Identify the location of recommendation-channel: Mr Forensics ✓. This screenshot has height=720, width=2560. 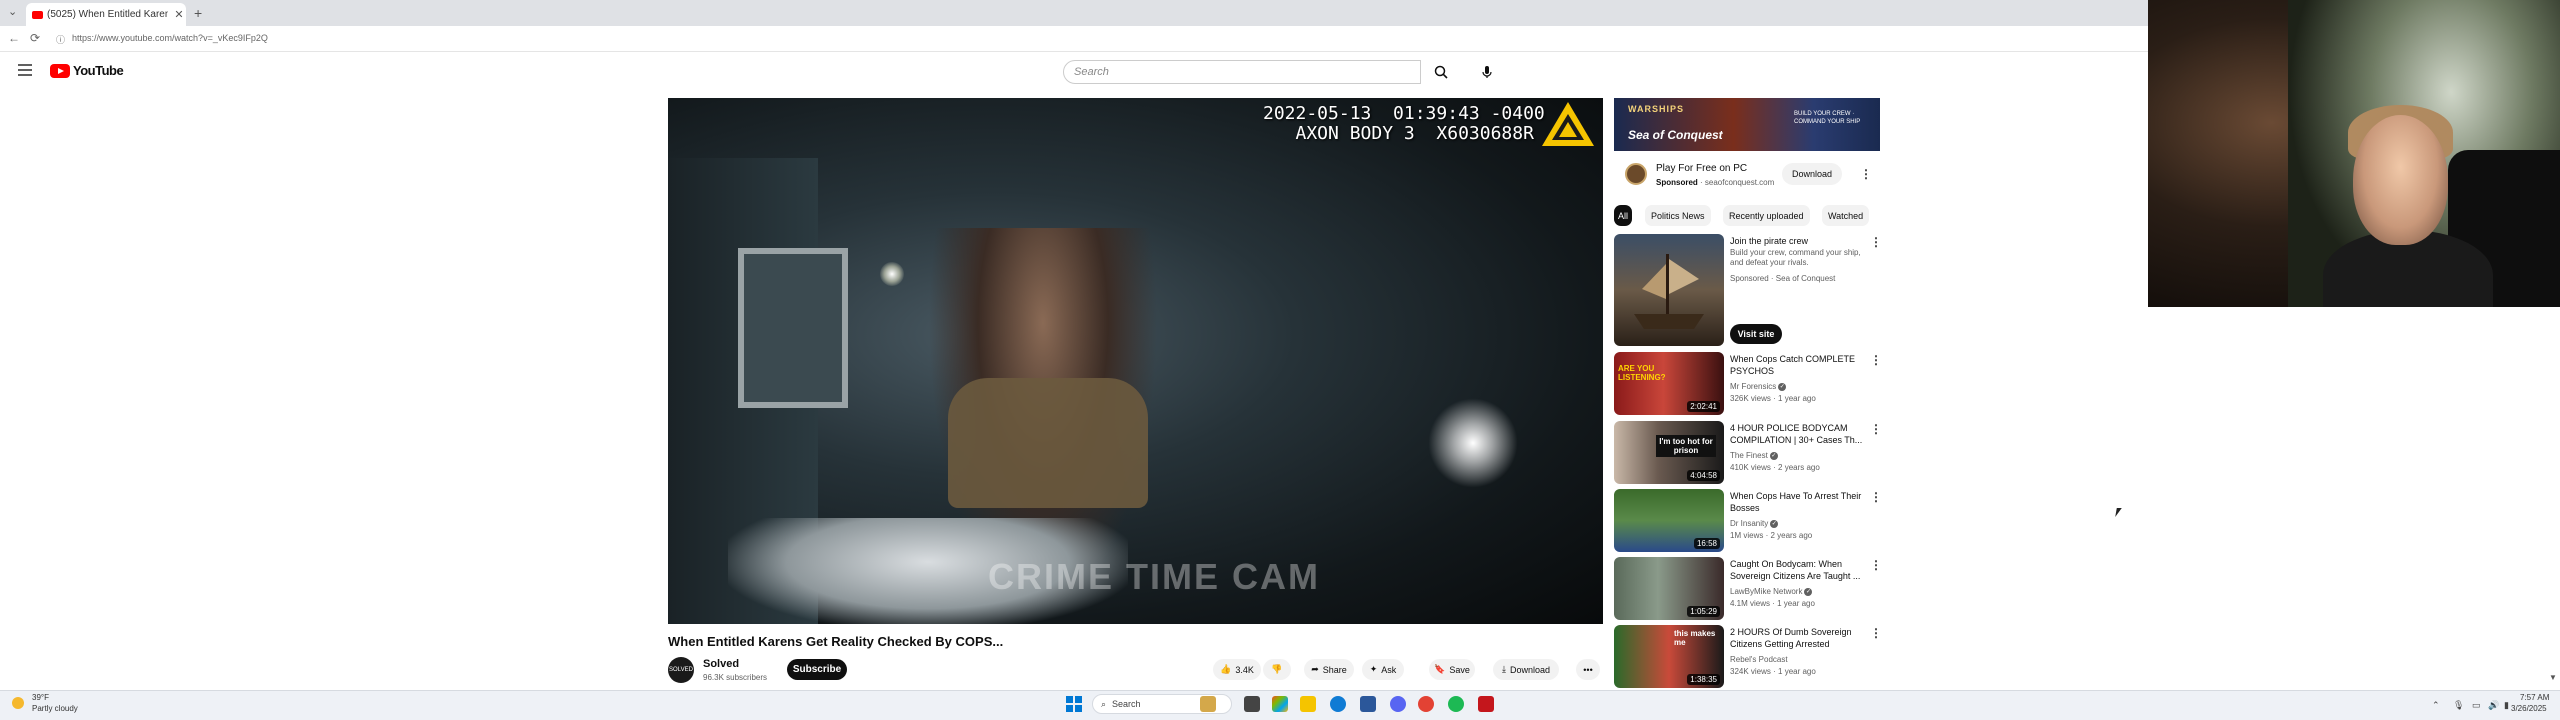
(1758, 386).